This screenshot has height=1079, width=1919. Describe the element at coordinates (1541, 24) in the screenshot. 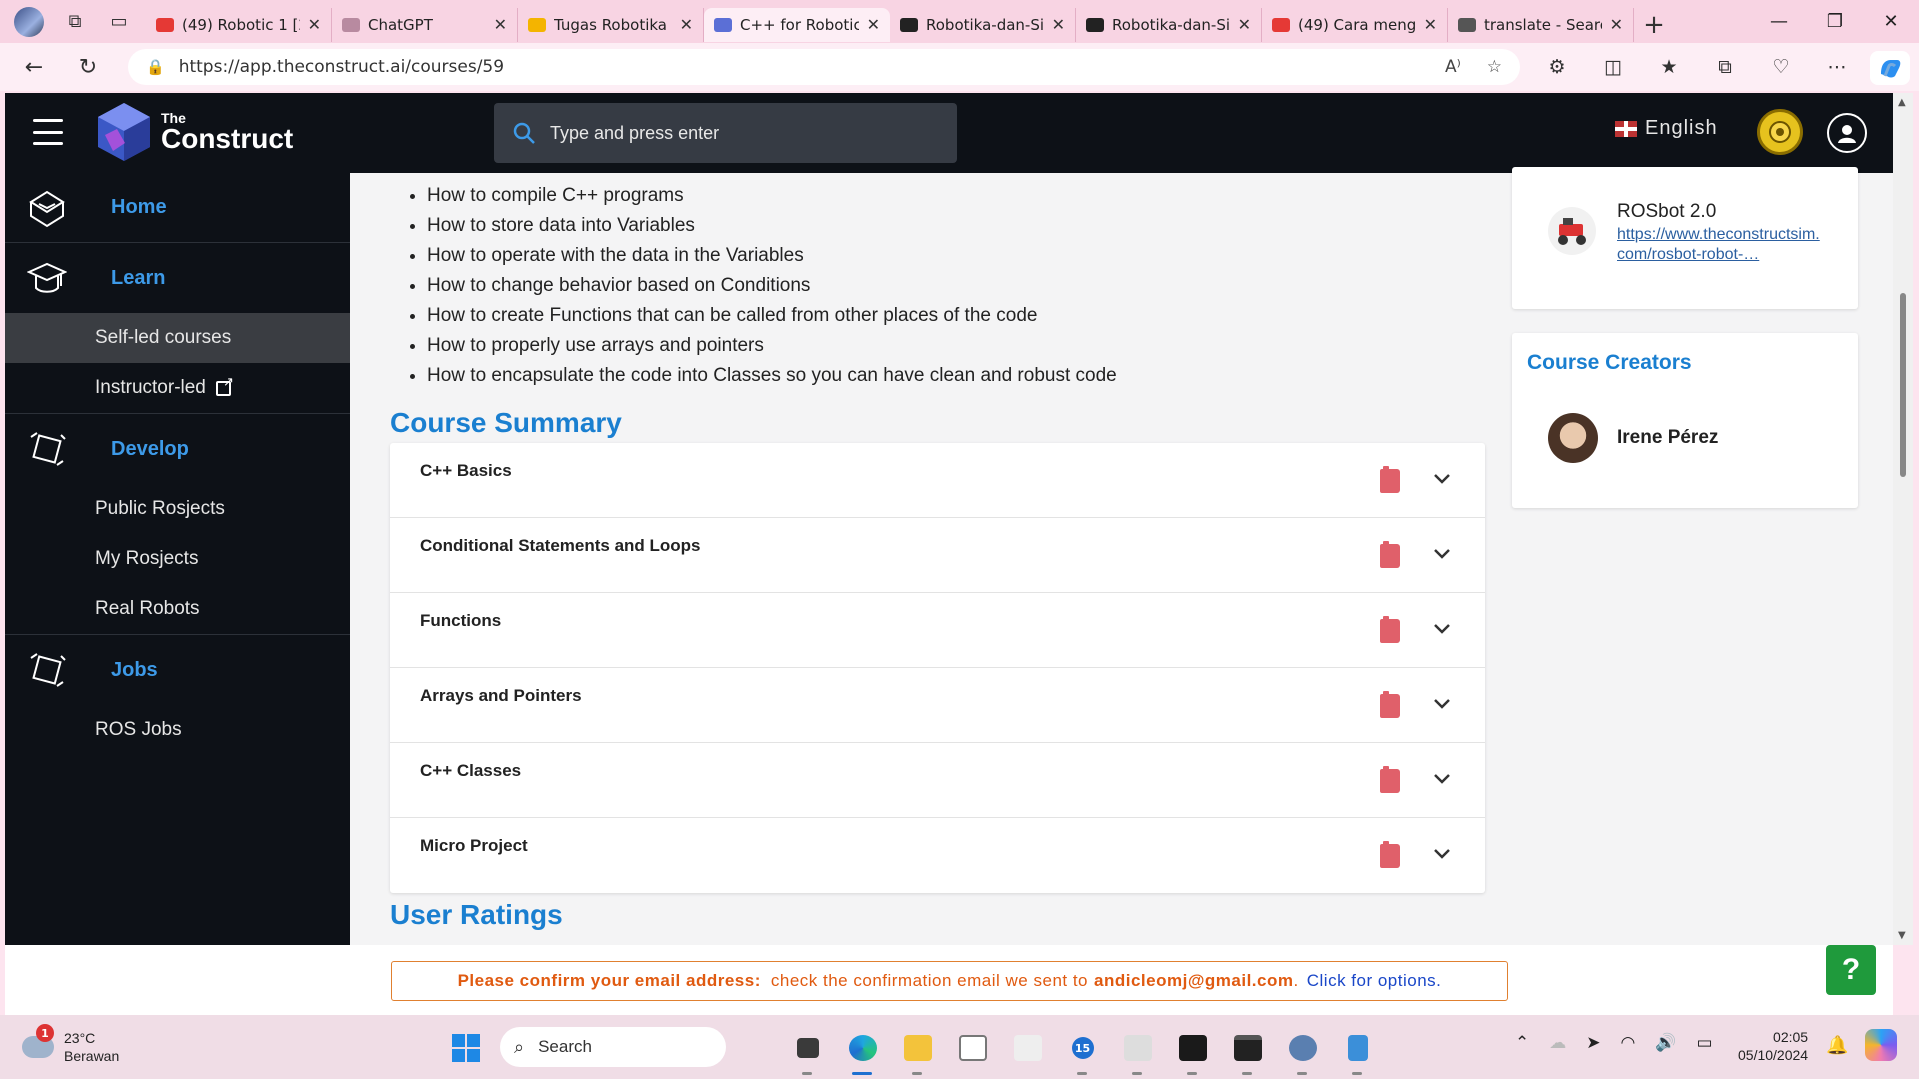

I see `browser-tab: translate - Searc ✕` at that location.